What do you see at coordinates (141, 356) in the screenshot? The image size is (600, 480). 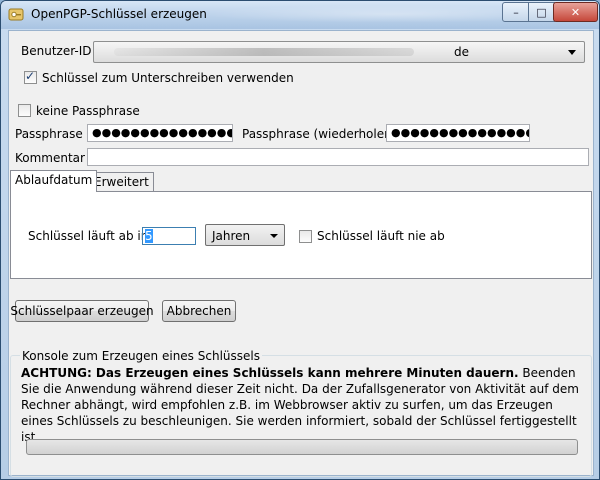 I see `console-title: Konsole zum Erzeugen eines Schlüssels` at bounding box center [141, 356].